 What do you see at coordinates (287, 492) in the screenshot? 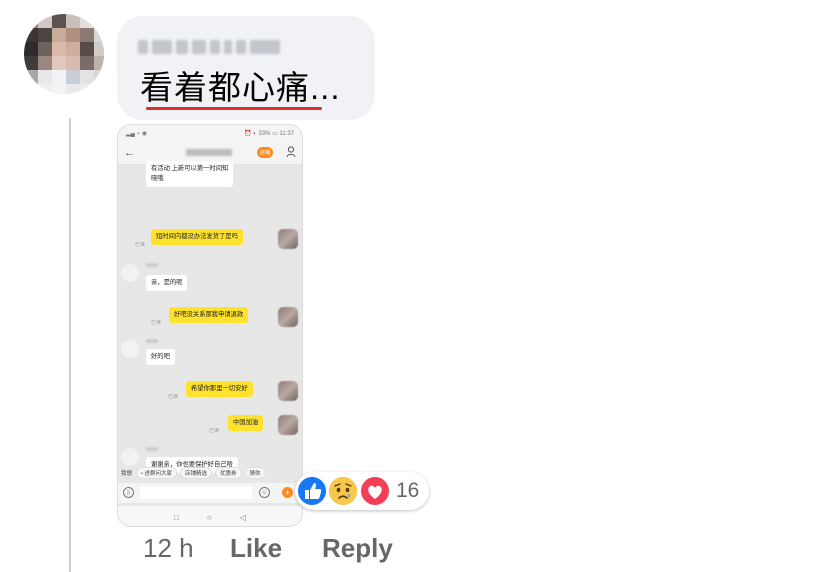
I see `plus-icon: +` at bounding box center [287, 492].